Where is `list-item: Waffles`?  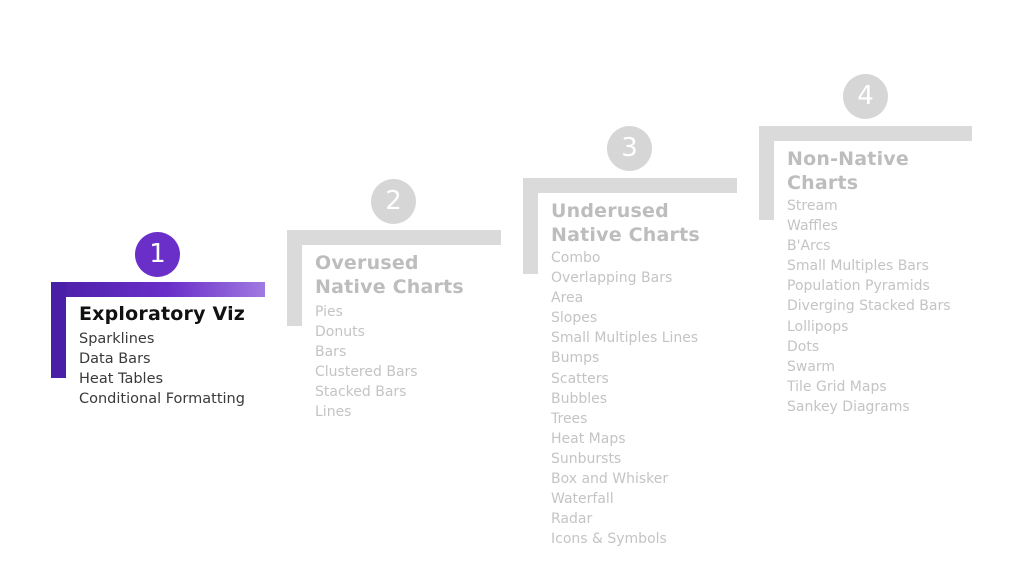
list-item: Waffles is located at coordinates (812, 226).